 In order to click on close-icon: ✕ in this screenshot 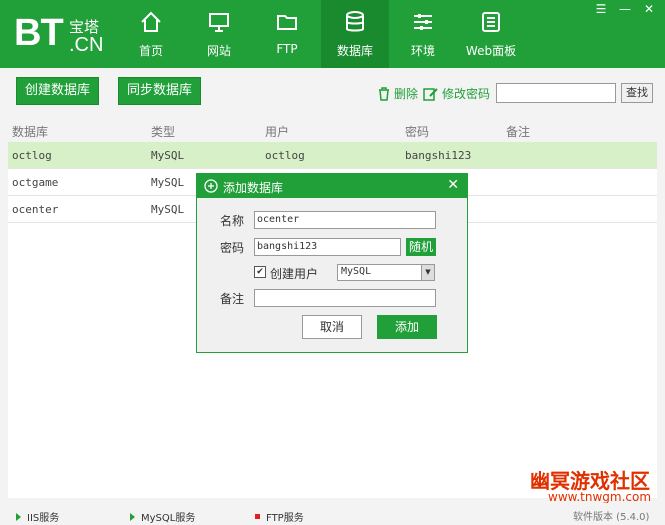, I will do `click(649, 9)`.